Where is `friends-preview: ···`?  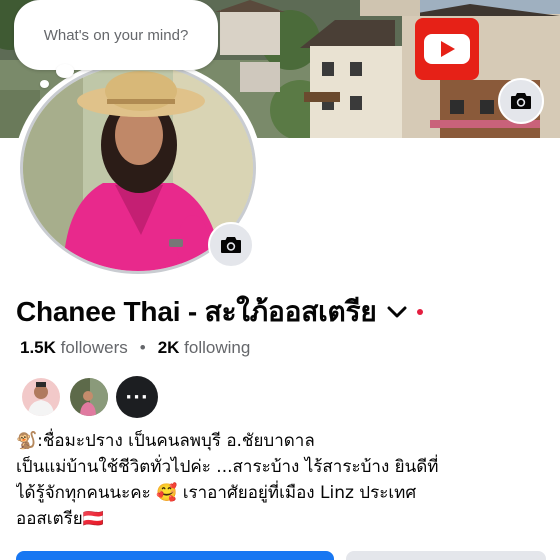
friends-preview: ··· is located at coordinates (89, 397).